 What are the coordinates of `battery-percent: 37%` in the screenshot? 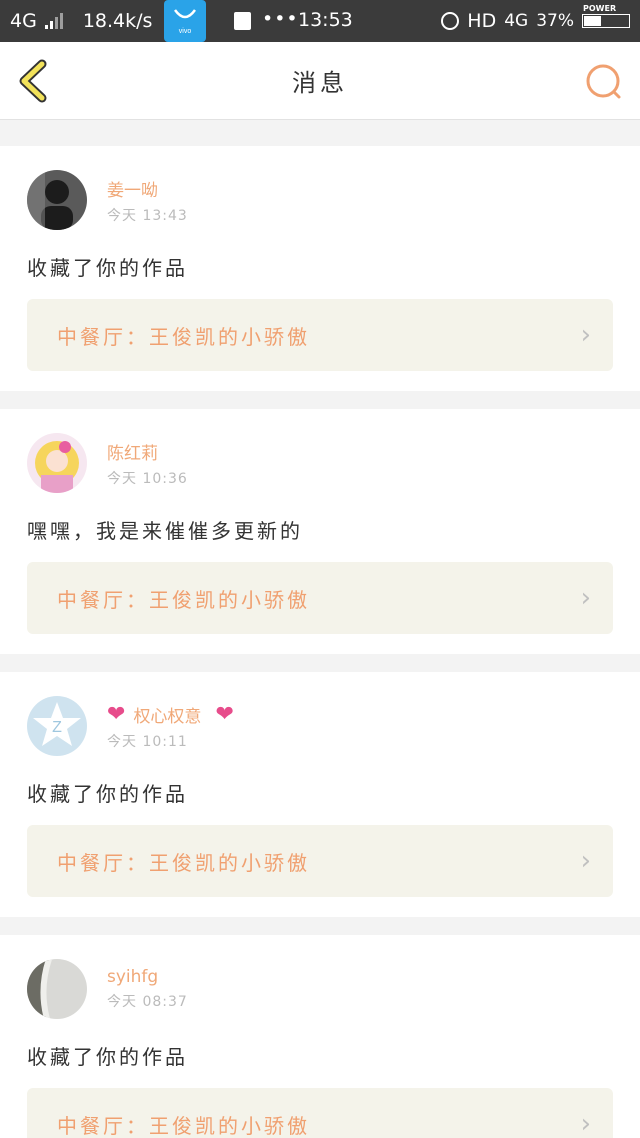 It's located at (555, 21).